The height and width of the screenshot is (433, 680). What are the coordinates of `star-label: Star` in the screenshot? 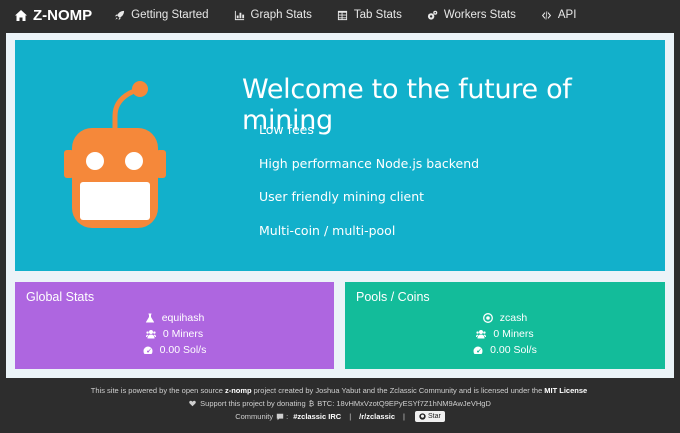 It's located at (434, 416).